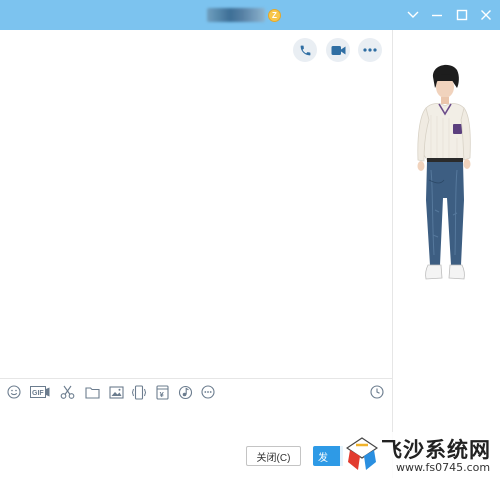 This screenshot has width=500, height=478. I want to click on title-bar: Z, so click(250, 15).